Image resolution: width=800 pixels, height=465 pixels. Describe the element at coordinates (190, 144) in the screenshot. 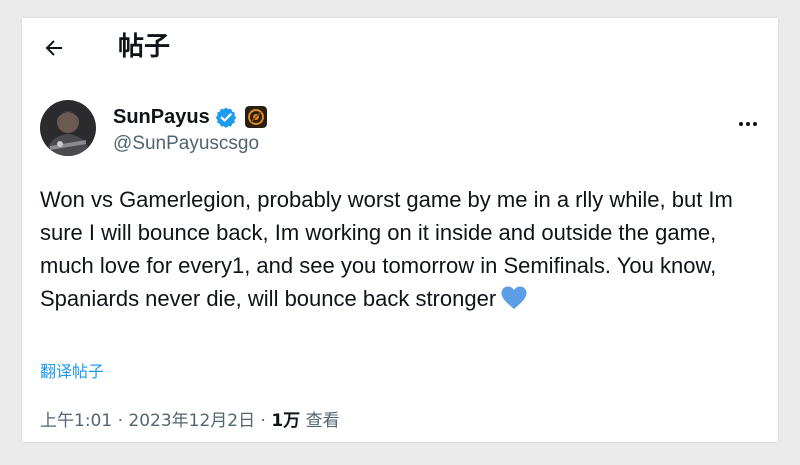

I see `user-handle: @SunPayuscsgo` at that location.